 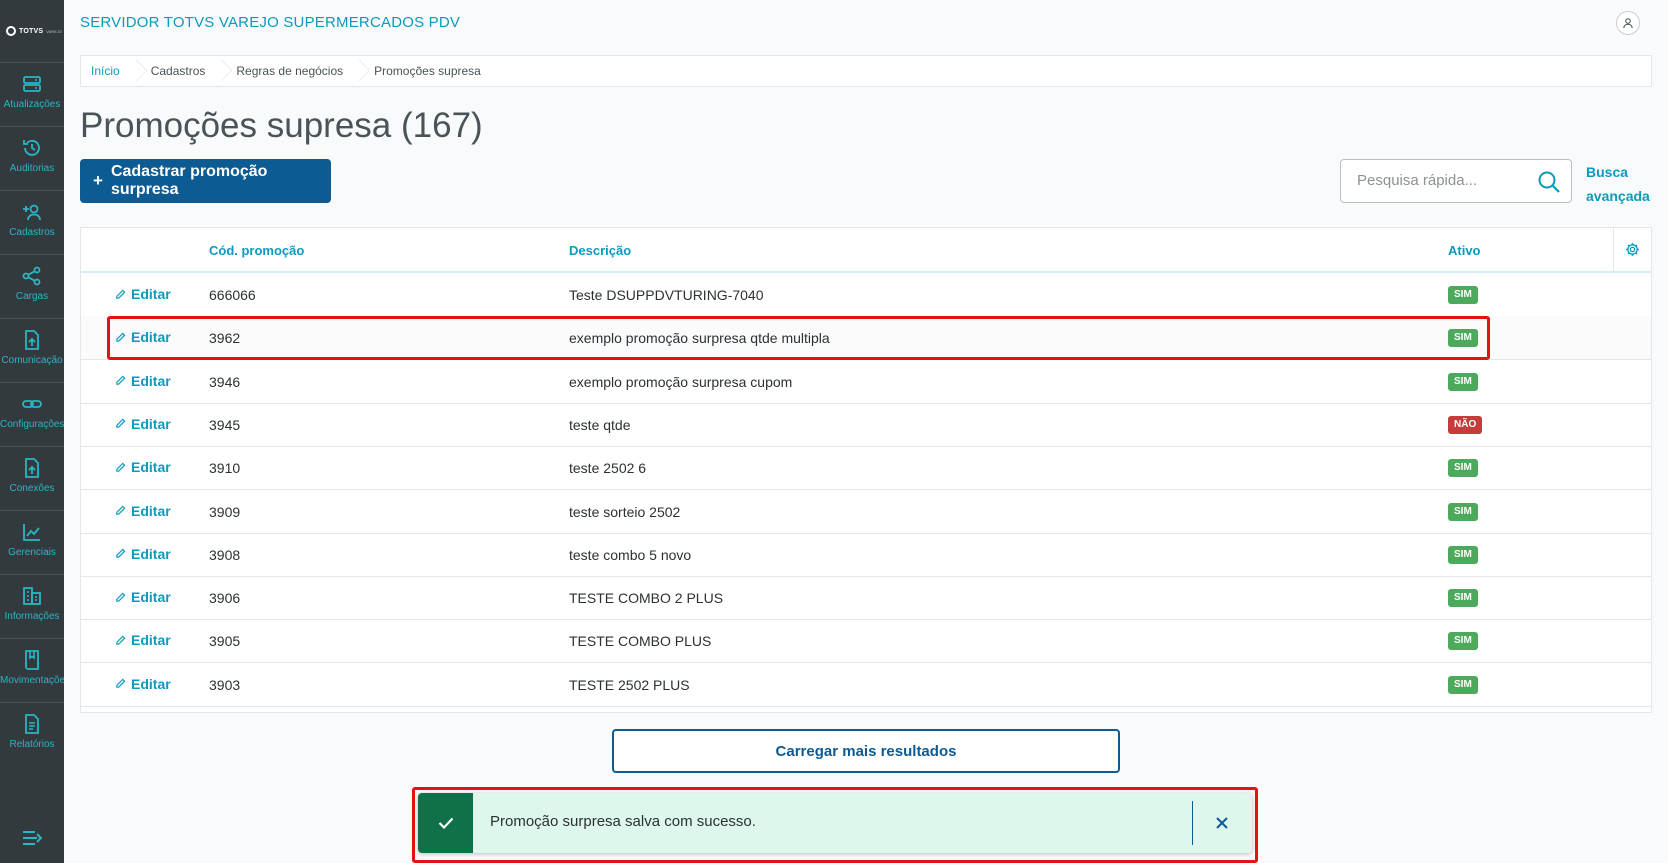 I want to click on success-toast: Promoção surpresa salva com sucesso., so click(x=835, y=823).